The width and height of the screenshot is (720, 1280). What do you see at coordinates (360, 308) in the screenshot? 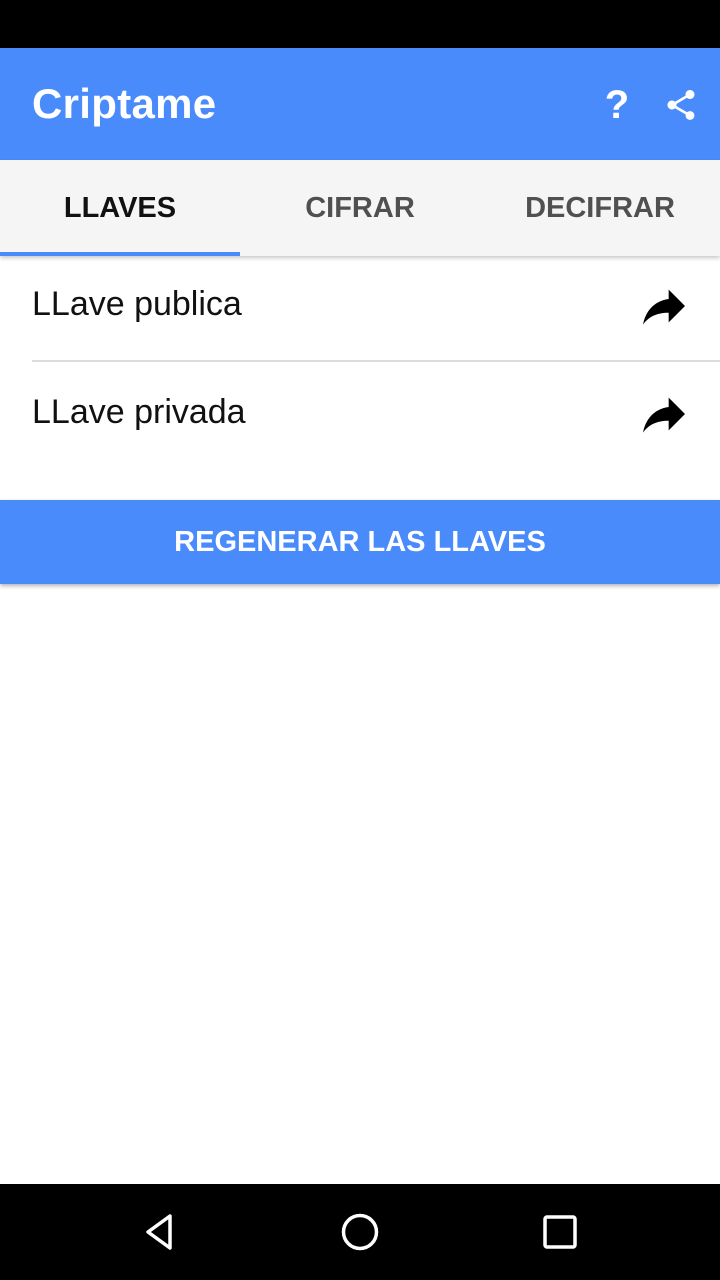
I see `public-key-row: LLave publica` at bounding box center [360, 308].